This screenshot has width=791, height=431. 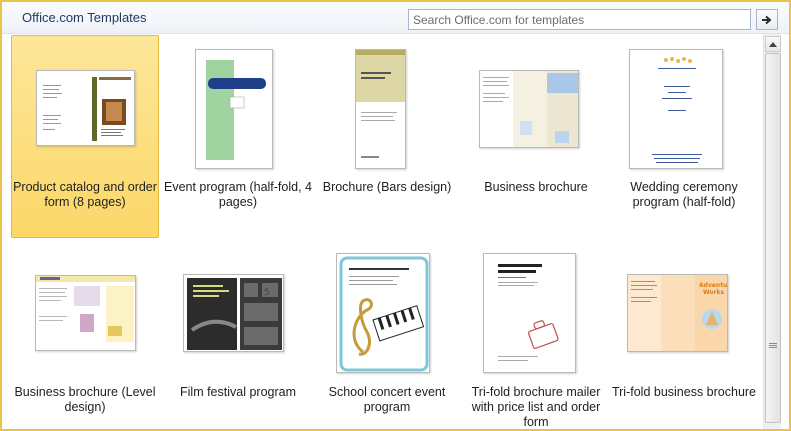 I want to click on trifold-mailer-thumbnail-art, so click(x=528, y=312).